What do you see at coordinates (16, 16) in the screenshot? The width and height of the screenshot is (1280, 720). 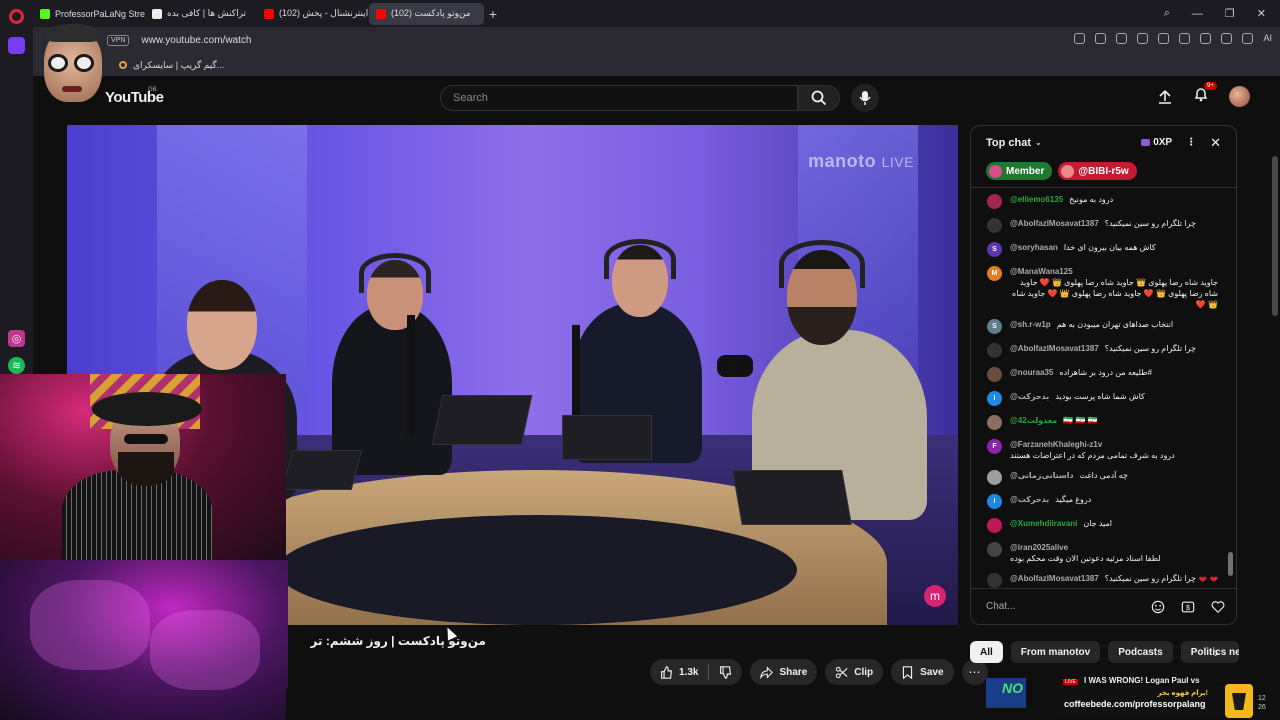 I see `opera-logo-icon` at bounding box center [16, 16].